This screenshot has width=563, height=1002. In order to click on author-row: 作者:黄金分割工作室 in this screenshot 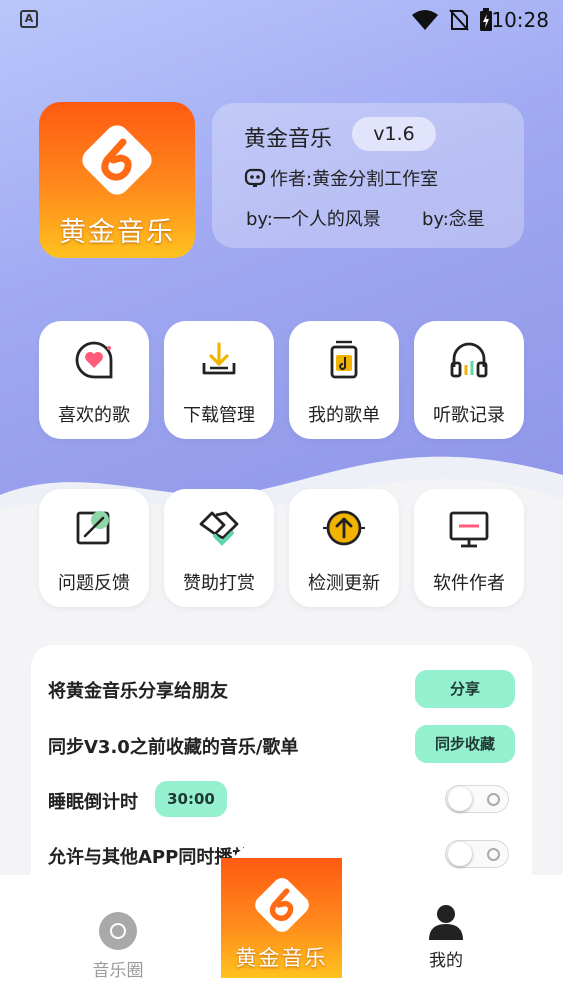, I will do `click(341, 178)`.